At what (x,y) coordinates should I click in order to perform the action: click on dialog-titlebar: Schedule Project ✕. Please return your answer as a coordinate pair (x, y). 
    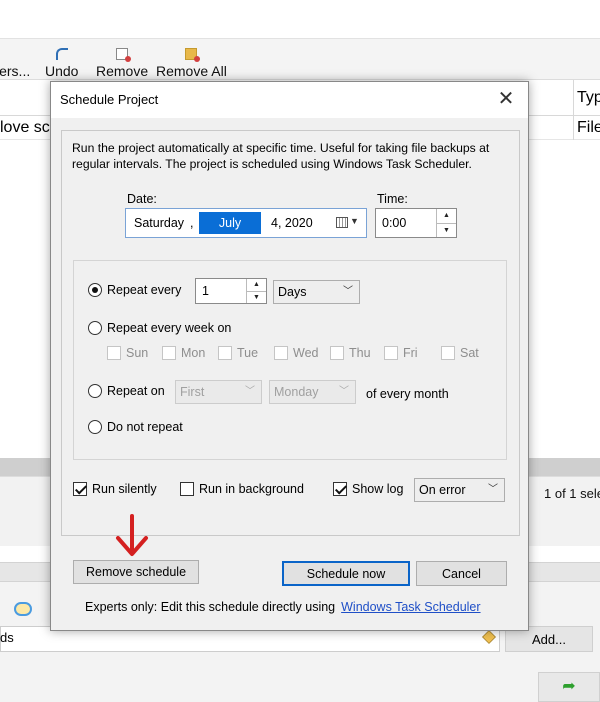
    Looking at the image, I should click on (289, 100).